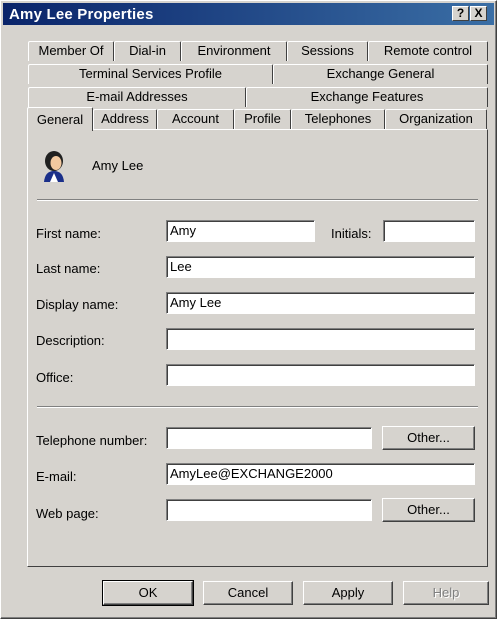 This screenshot has width=497, height=619. What do you see at coordinates (67, 513) in the screenshot?
I see `web-page-label: Web page:` at bounding box center [67, 513].